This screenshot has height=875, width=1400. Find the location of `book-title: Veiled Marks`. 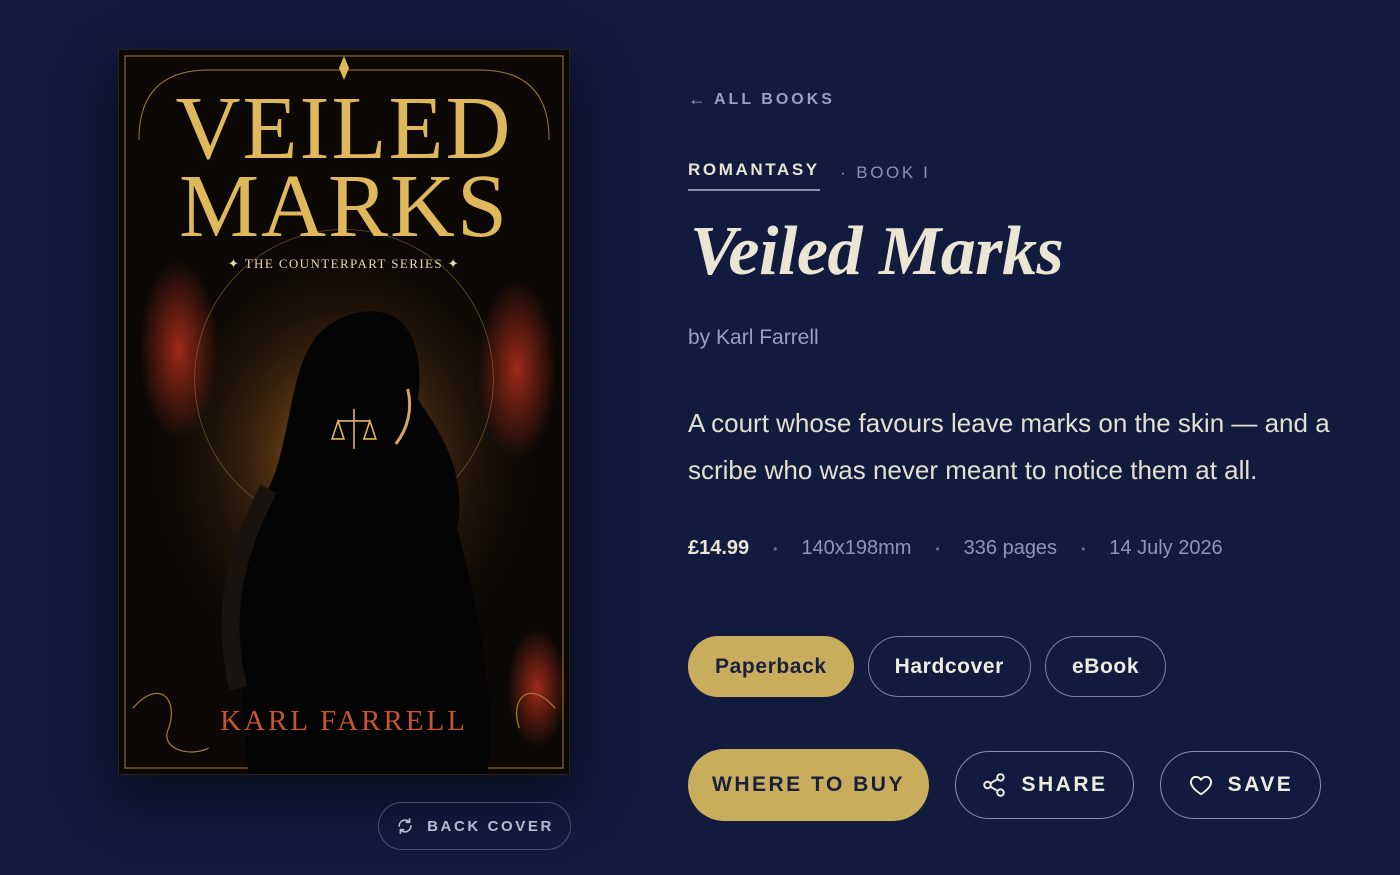

book-title: Veiled Marks is located at coordinates (877, 251).